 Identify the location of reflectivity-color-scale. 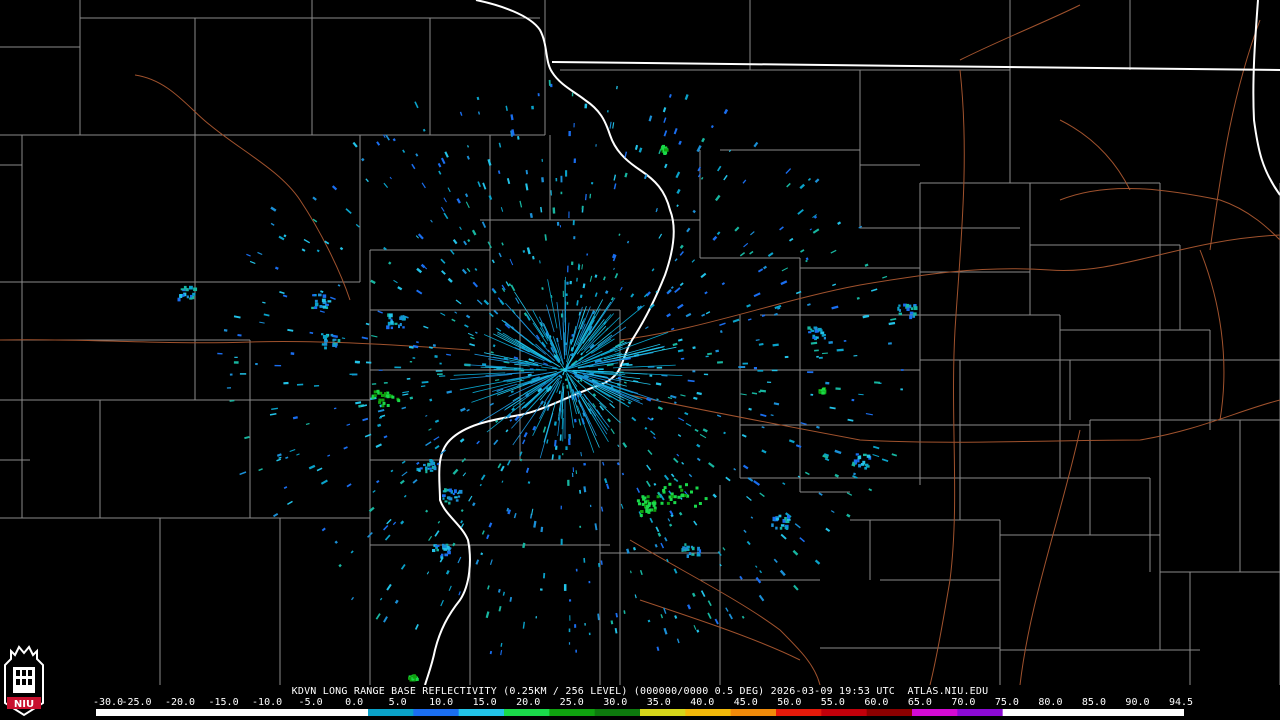
(640, 712).